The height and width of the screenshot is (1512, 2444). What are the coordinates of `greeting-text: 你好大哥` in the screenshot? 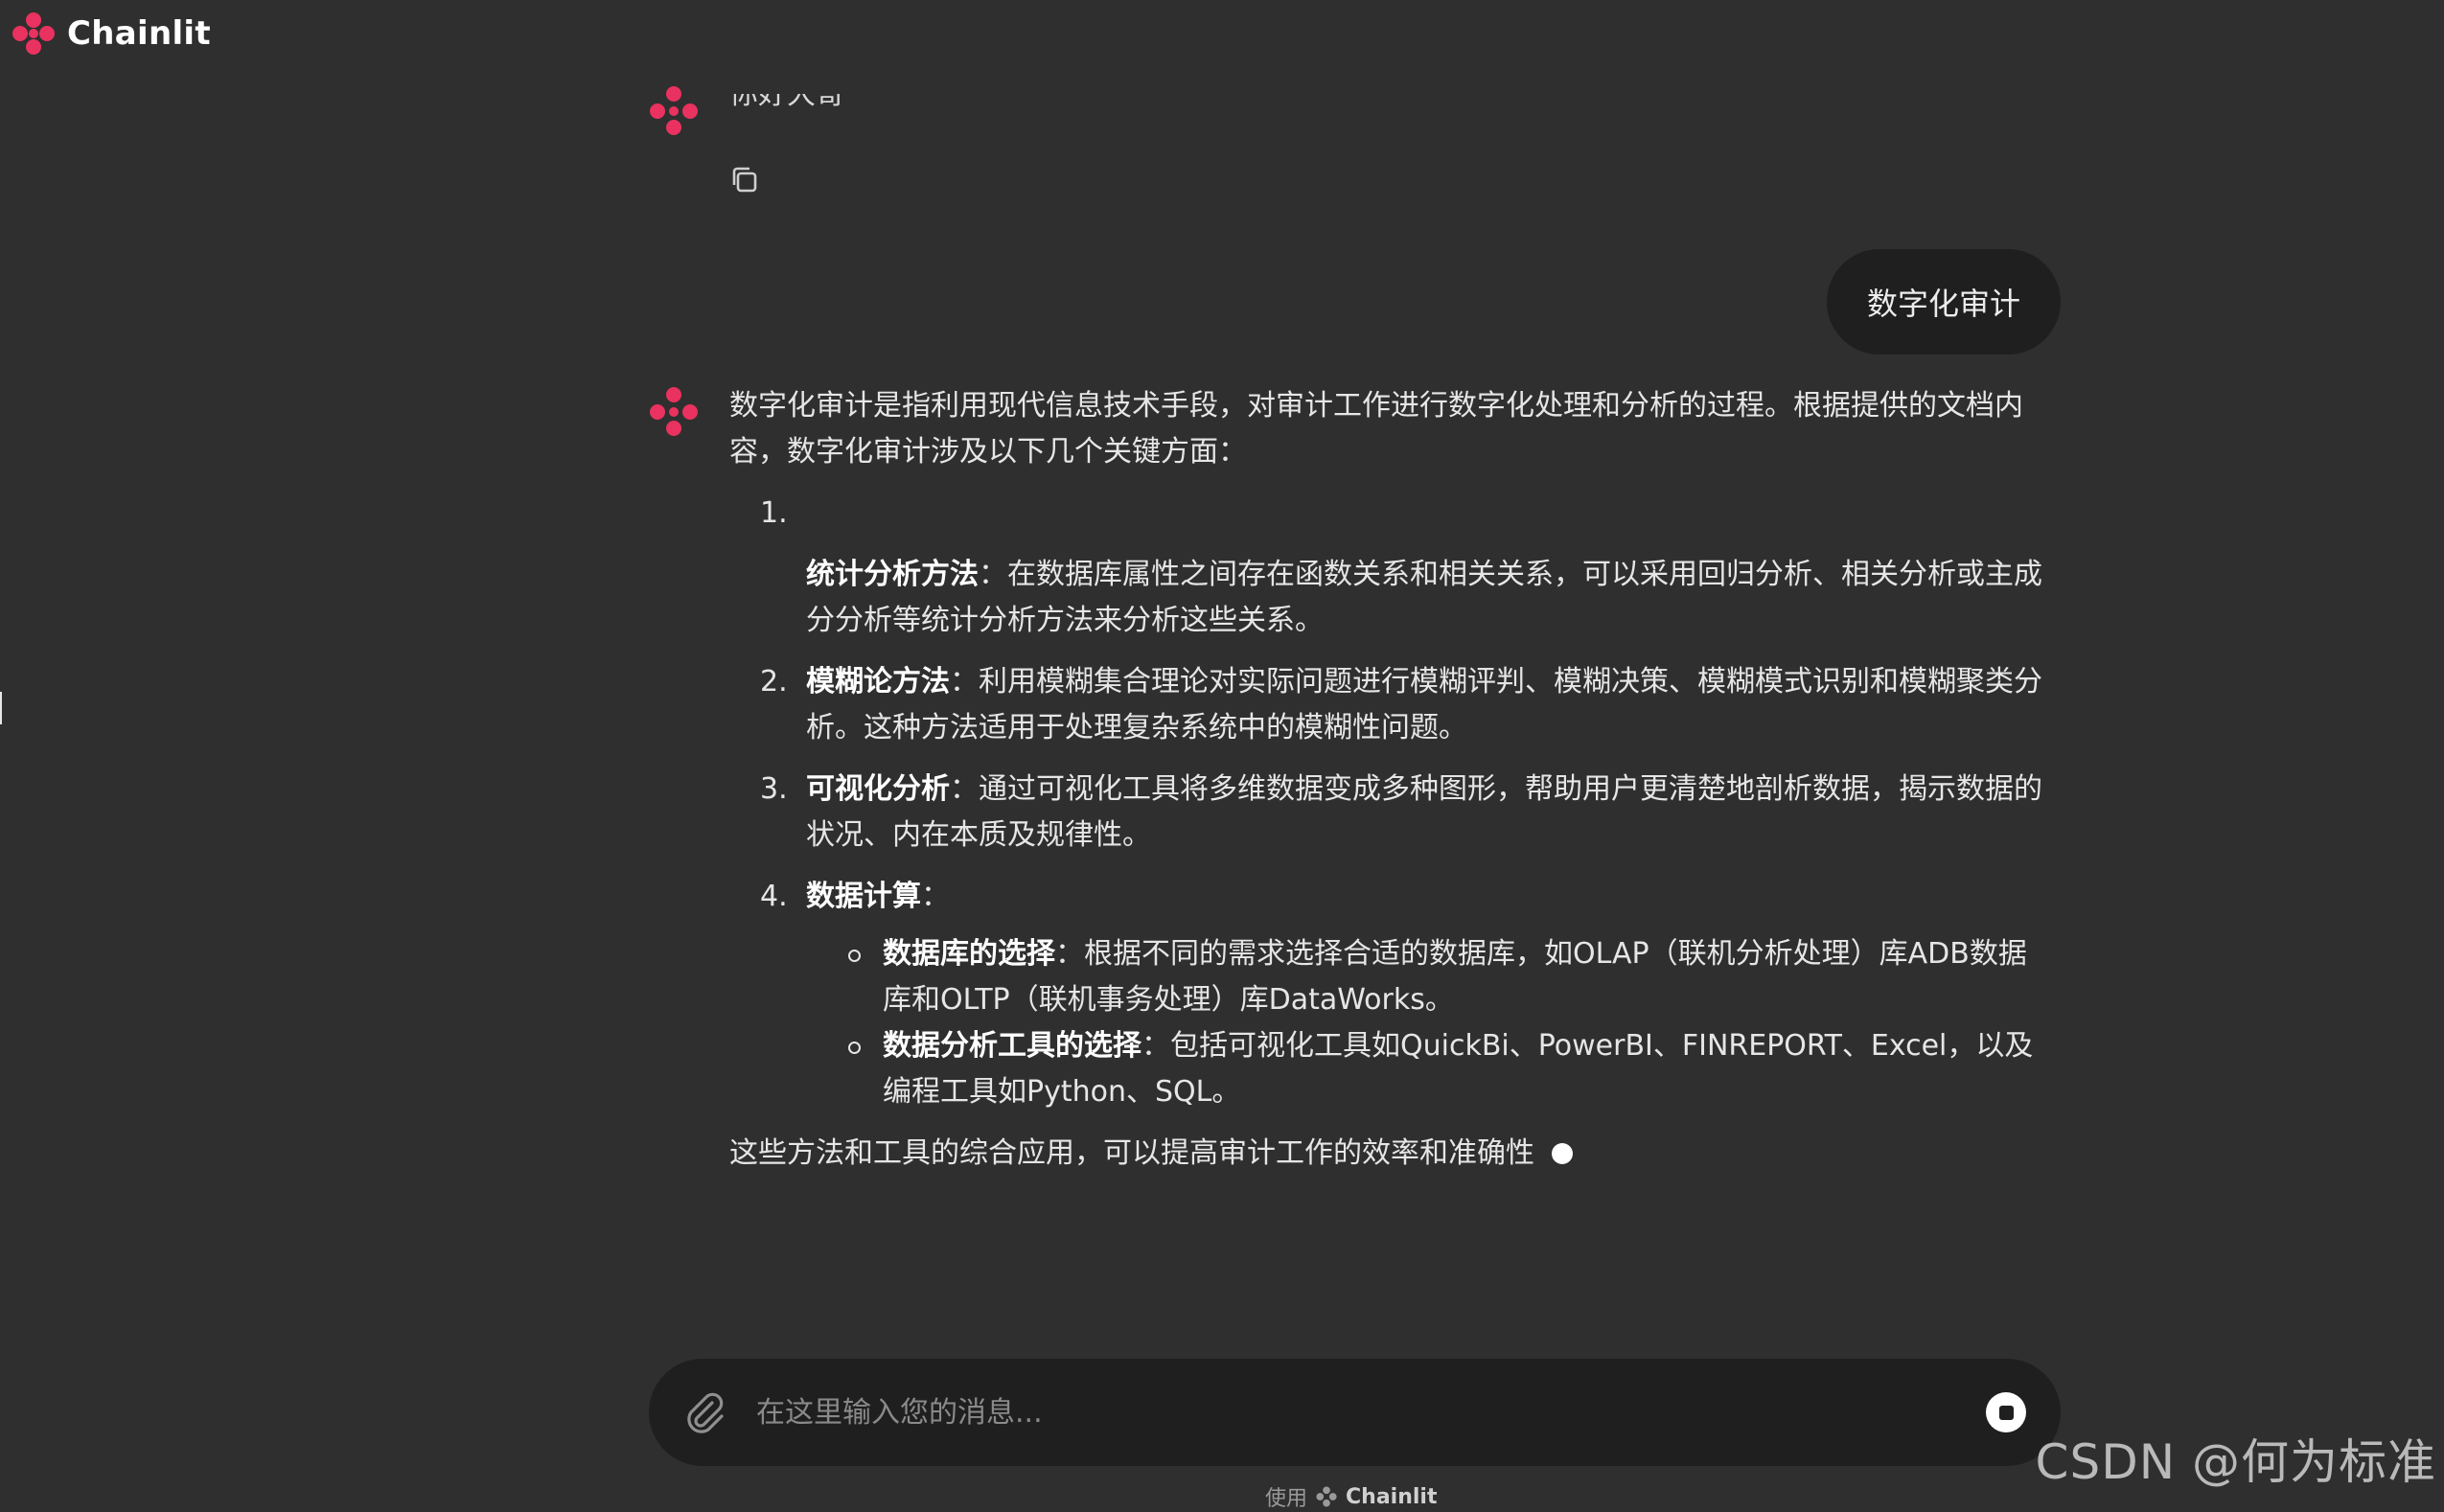 It's located at (786, 94).